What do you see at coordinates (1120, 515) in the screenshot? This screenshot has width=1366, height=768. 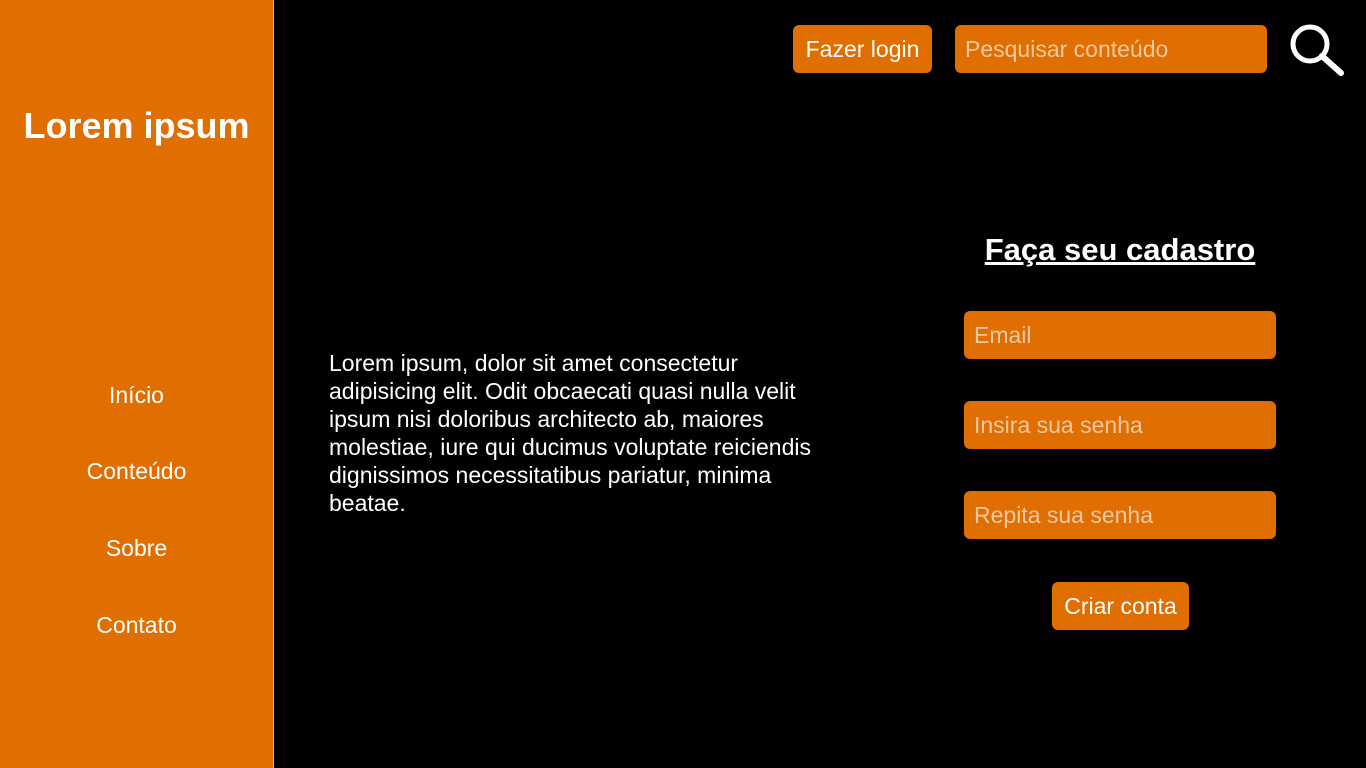 I see `repeat-password-field` at bounding box center [1120, 515].